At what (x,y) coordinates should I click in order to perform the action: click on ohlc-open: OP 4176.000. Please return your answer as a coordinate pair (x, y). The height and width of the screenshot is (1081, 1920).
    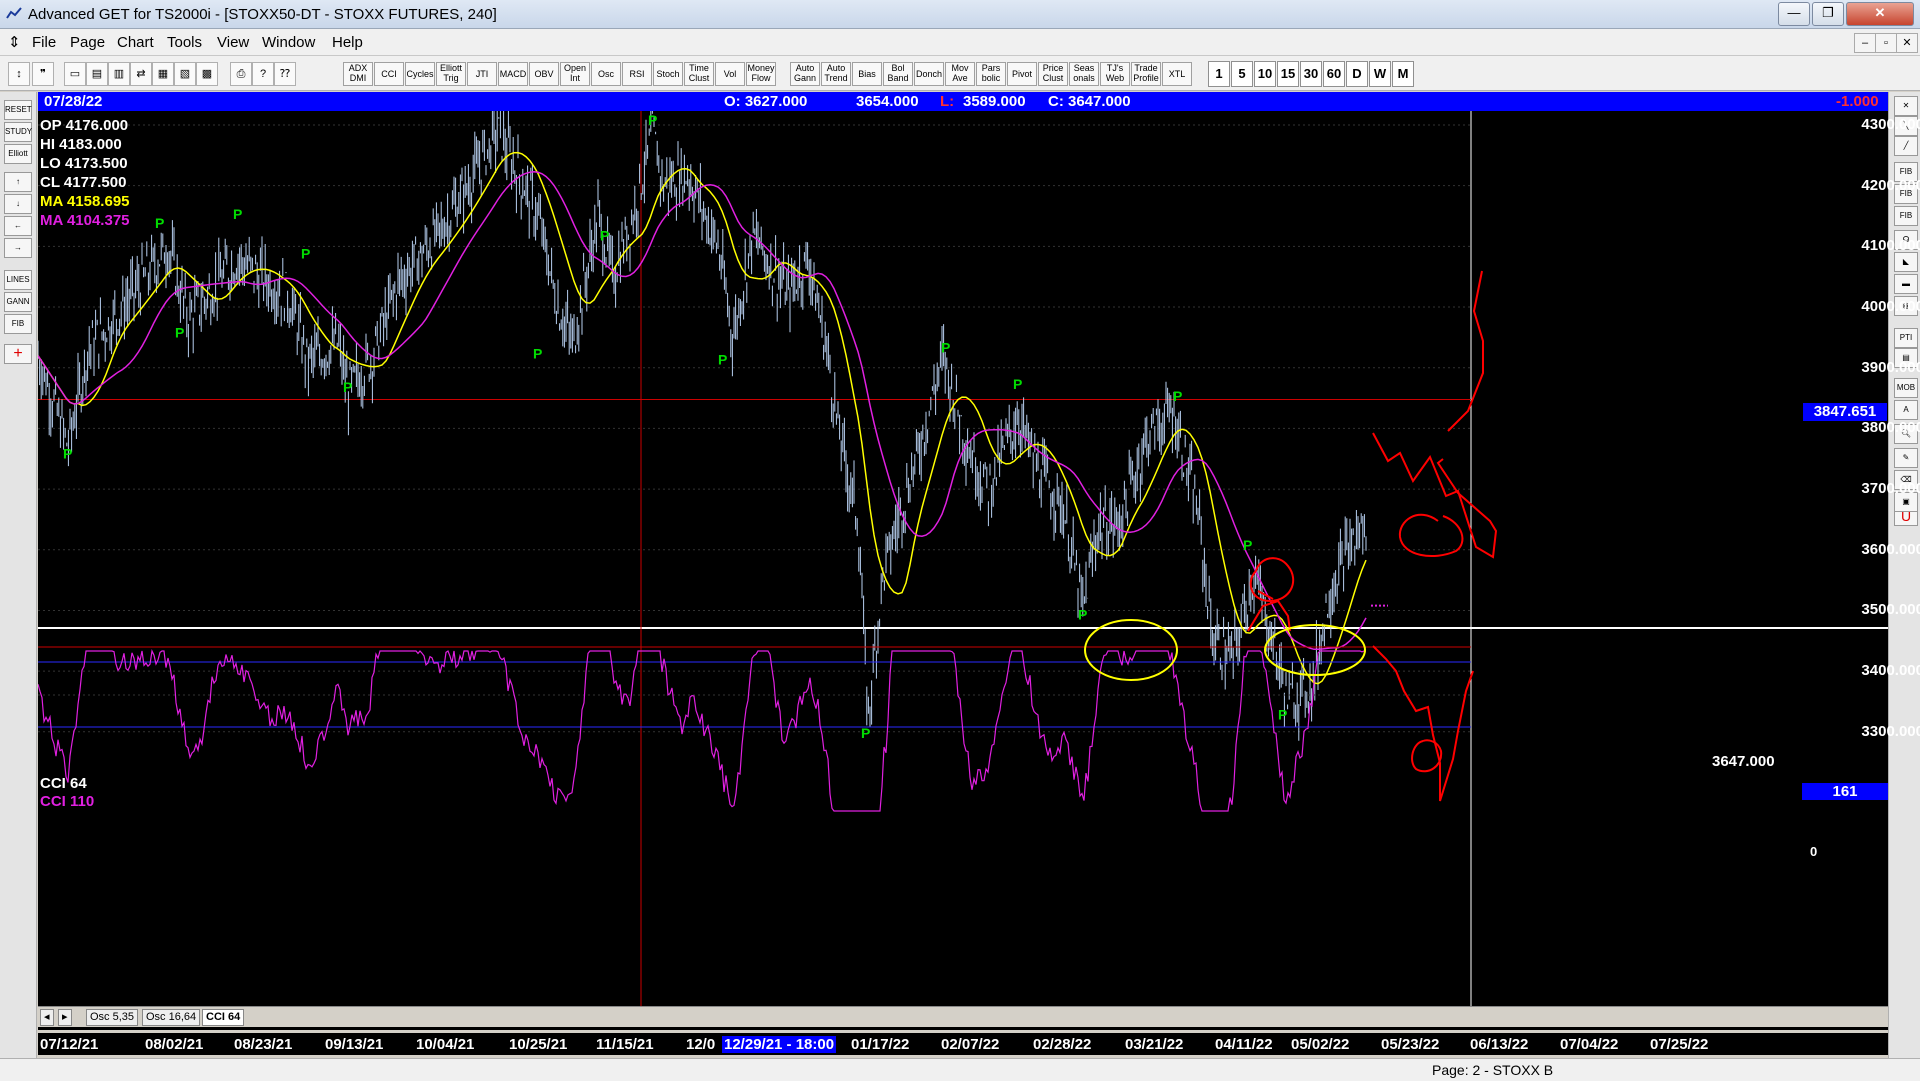
    Looking at the image, I should click on (84, 125).